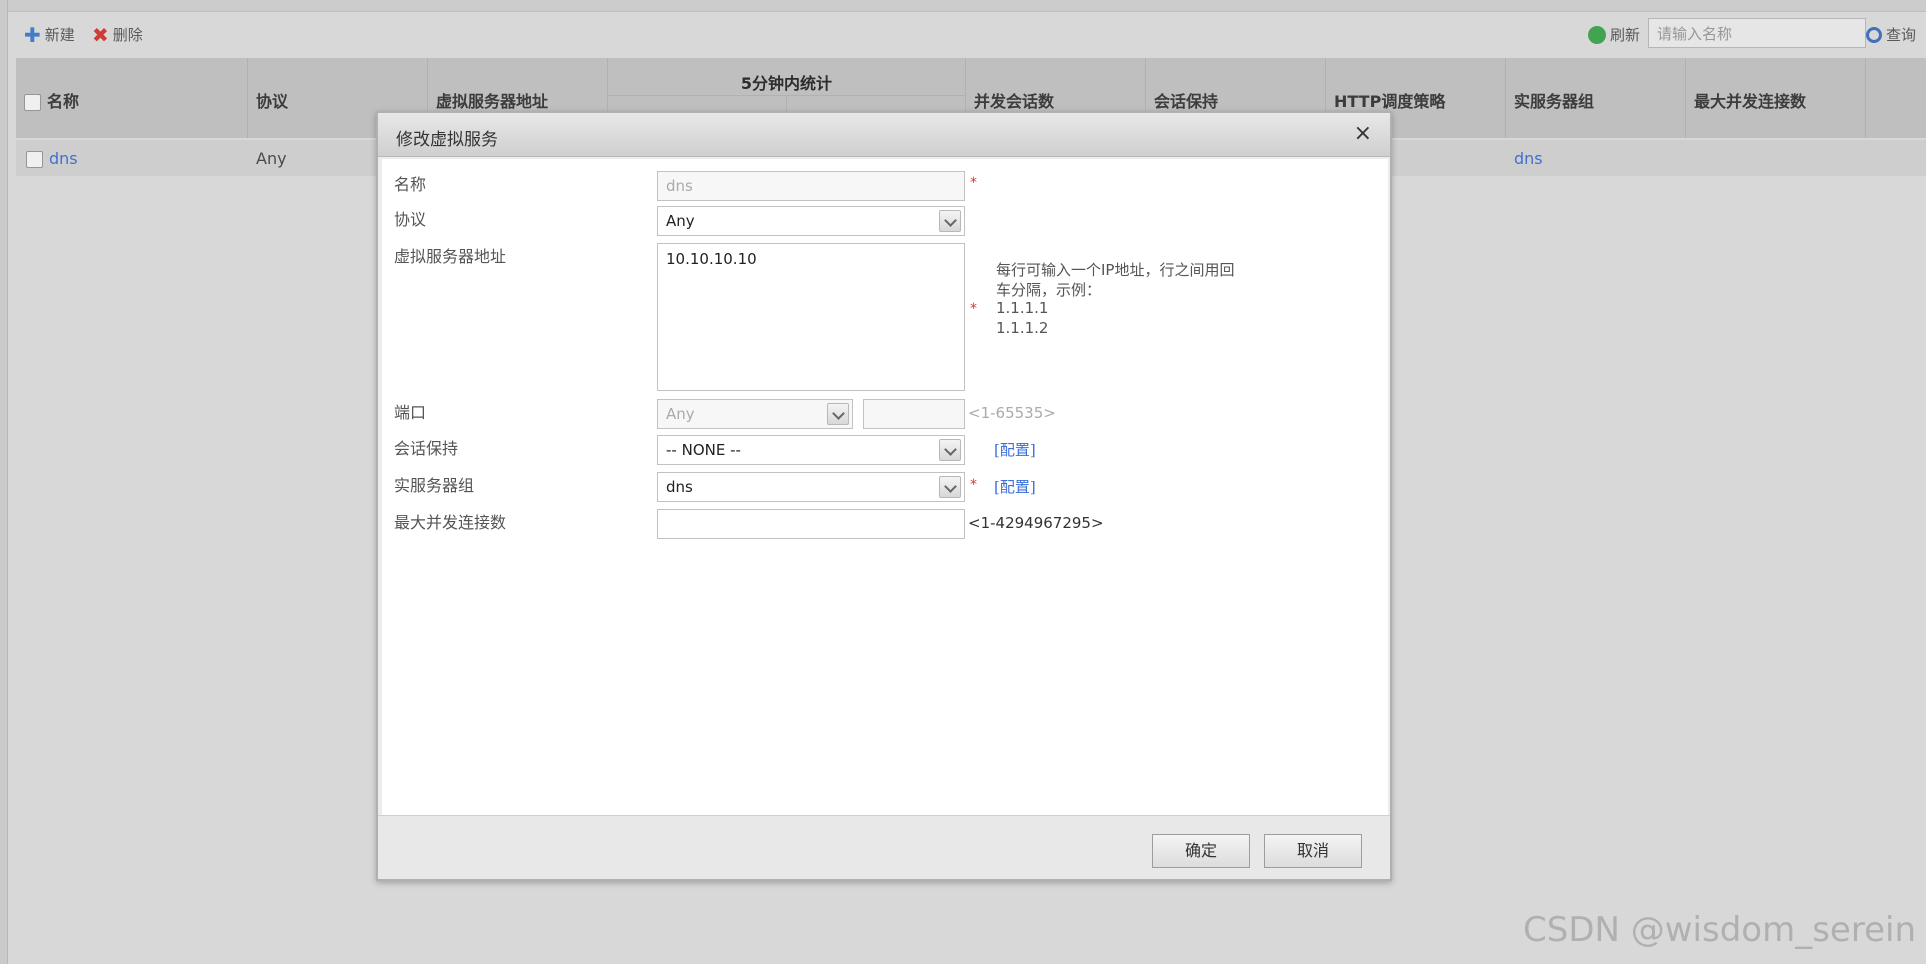 The height and width of the screenshot is (964, 1926). I want to click on persistence-label: 会话保持, so click(426, 448).